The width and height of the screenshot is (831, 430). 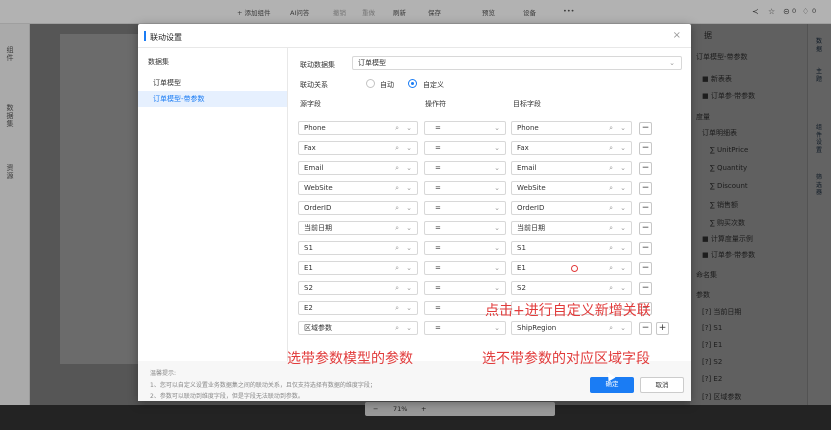 What do you see at coordinates (571, 168) in the screenshot?
I see `target-field-select: Email ⌕ ⌄` at bounding box center [571, 168].